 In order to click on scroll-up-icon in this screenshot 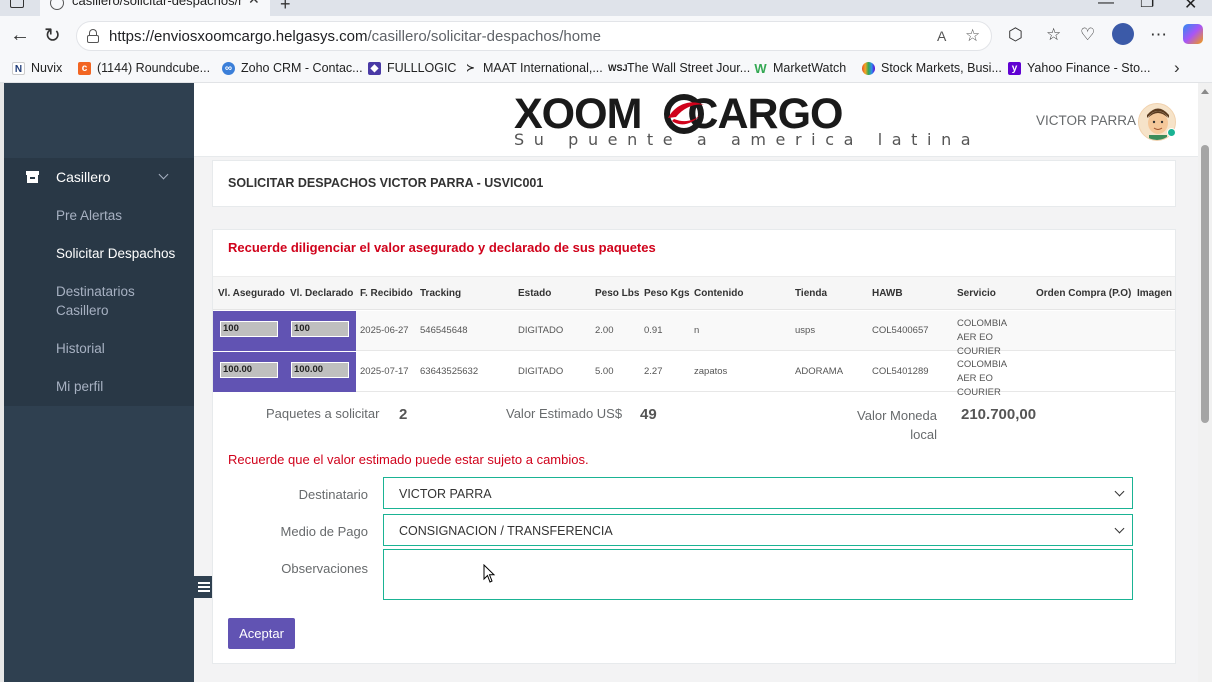, I will do `click(1205, 91)`.